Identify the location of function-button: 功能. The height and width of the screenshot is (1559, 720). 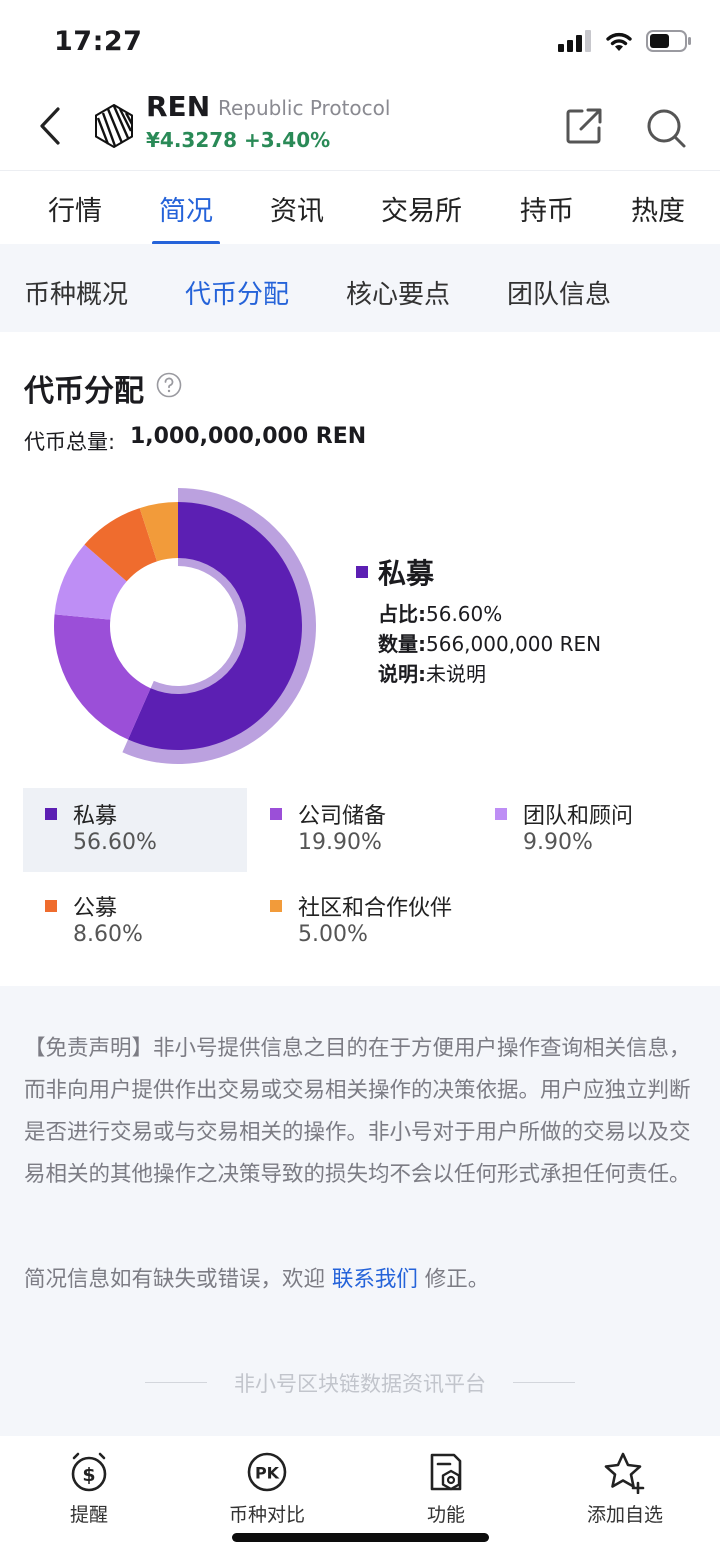
(446, 1488).